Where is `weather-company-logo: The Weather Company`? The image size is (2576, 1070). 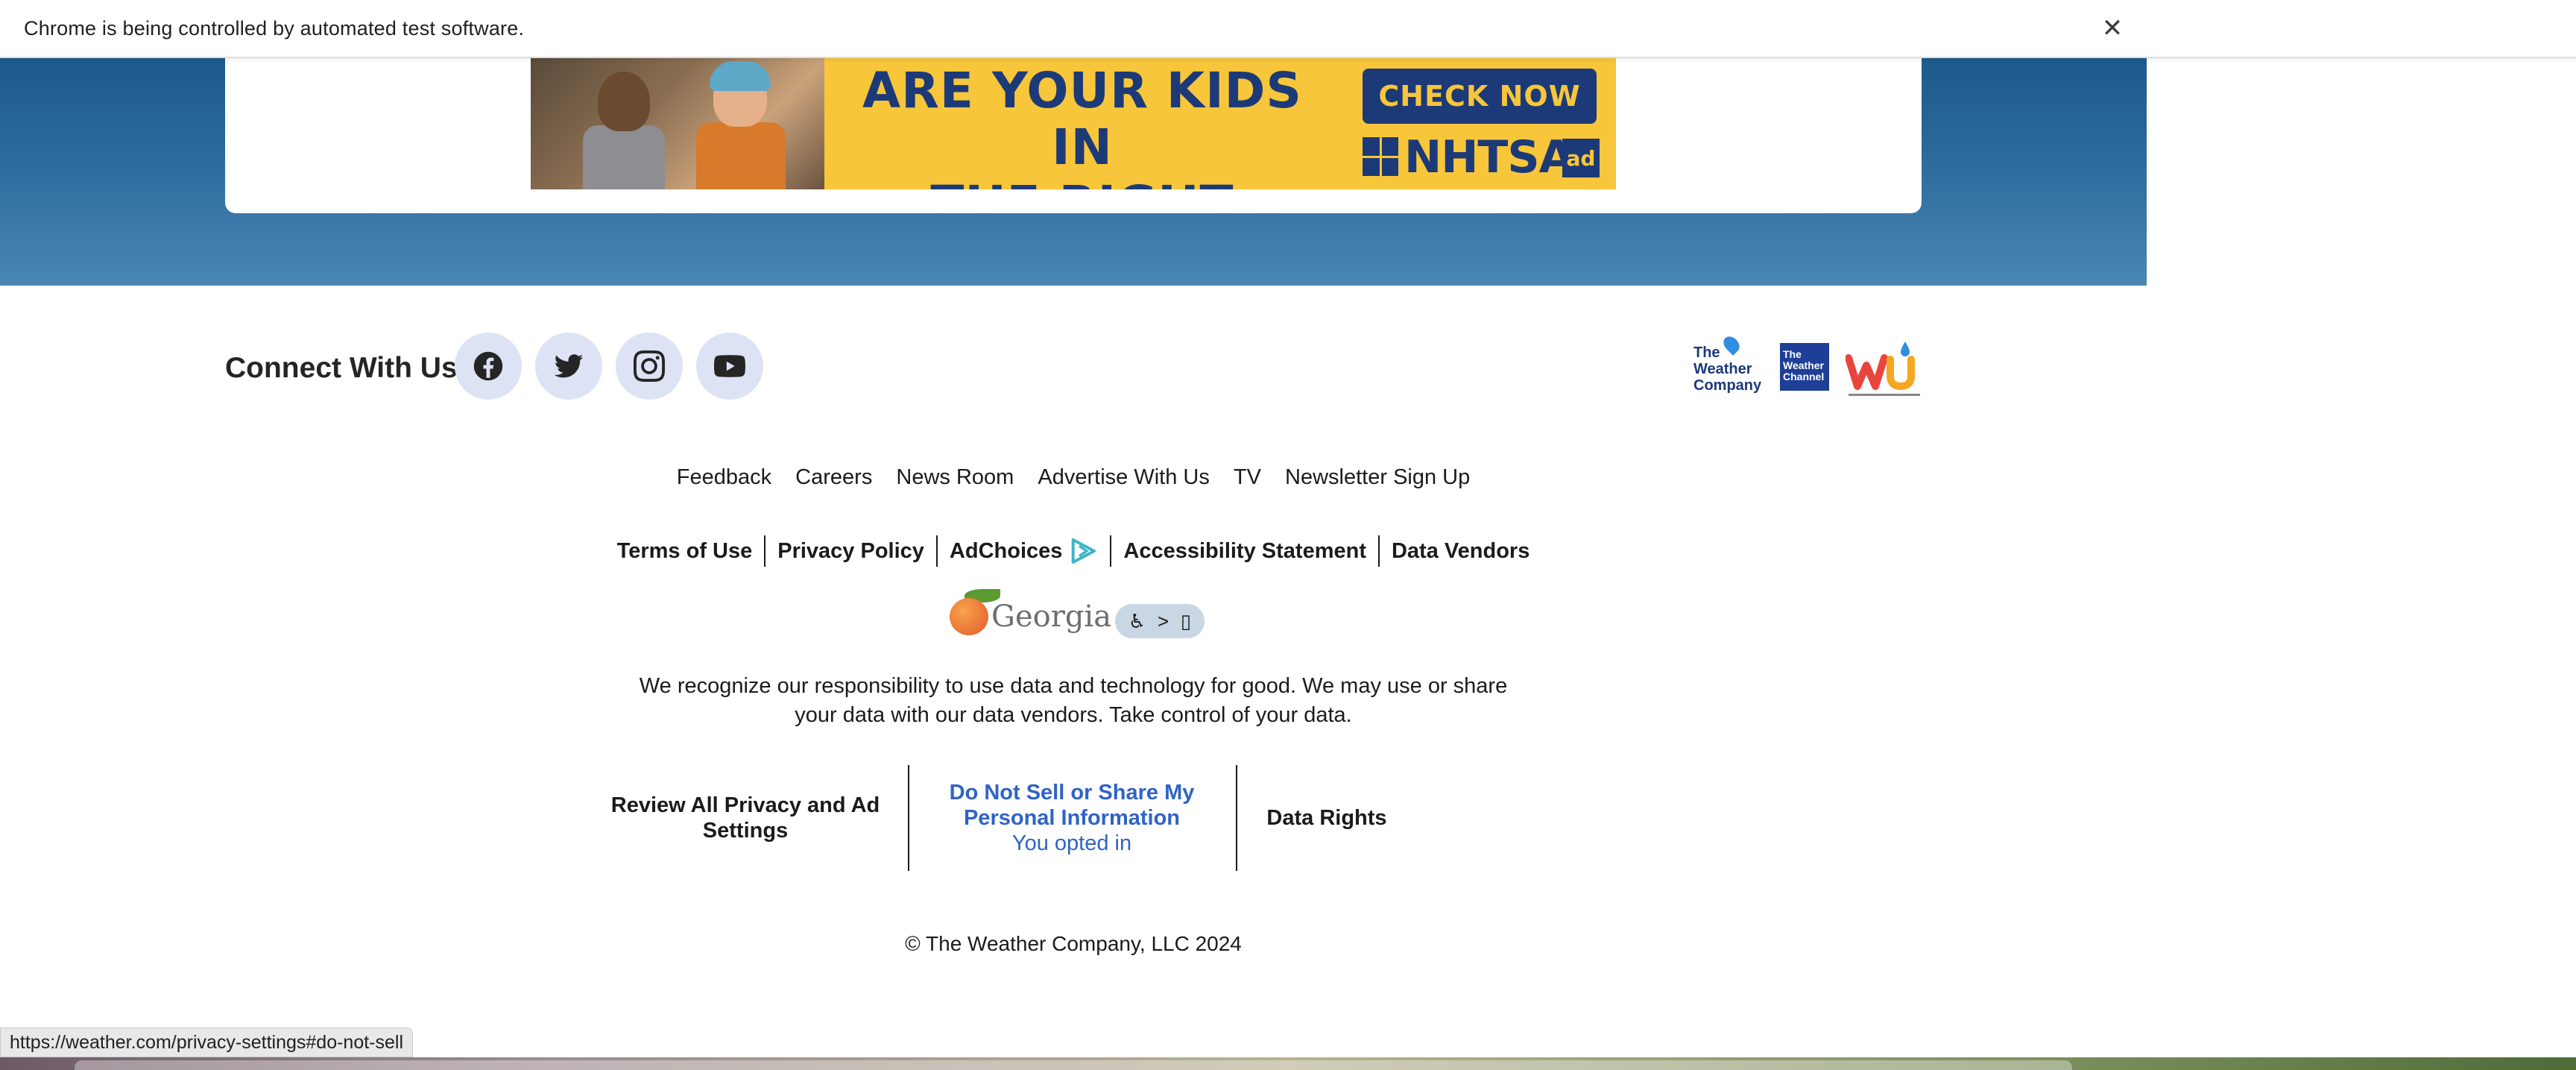 weather-company-logo: The Weather Company is located at coordinates (1730, 363).